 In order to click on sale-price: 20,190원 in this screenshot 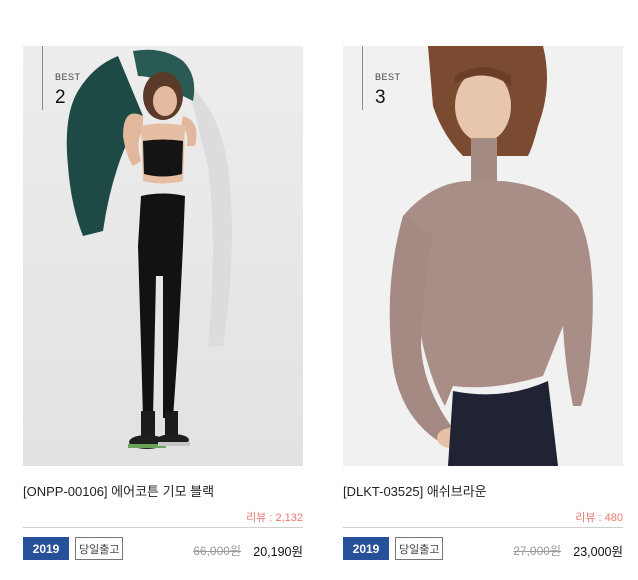, I will do `click(278, 552)`.